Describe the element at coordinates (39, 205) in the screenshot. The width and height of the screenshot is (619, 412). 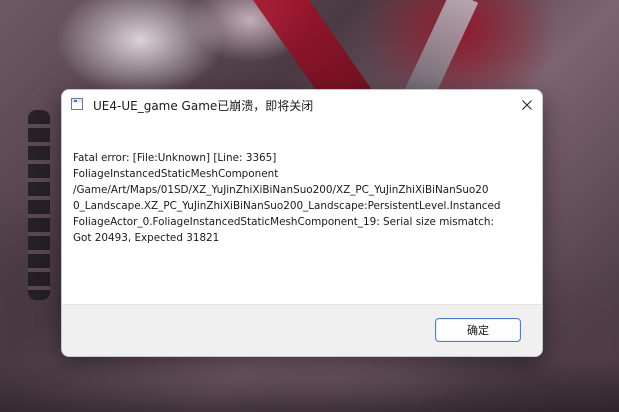
I see `wallpaper-chain` at that location.